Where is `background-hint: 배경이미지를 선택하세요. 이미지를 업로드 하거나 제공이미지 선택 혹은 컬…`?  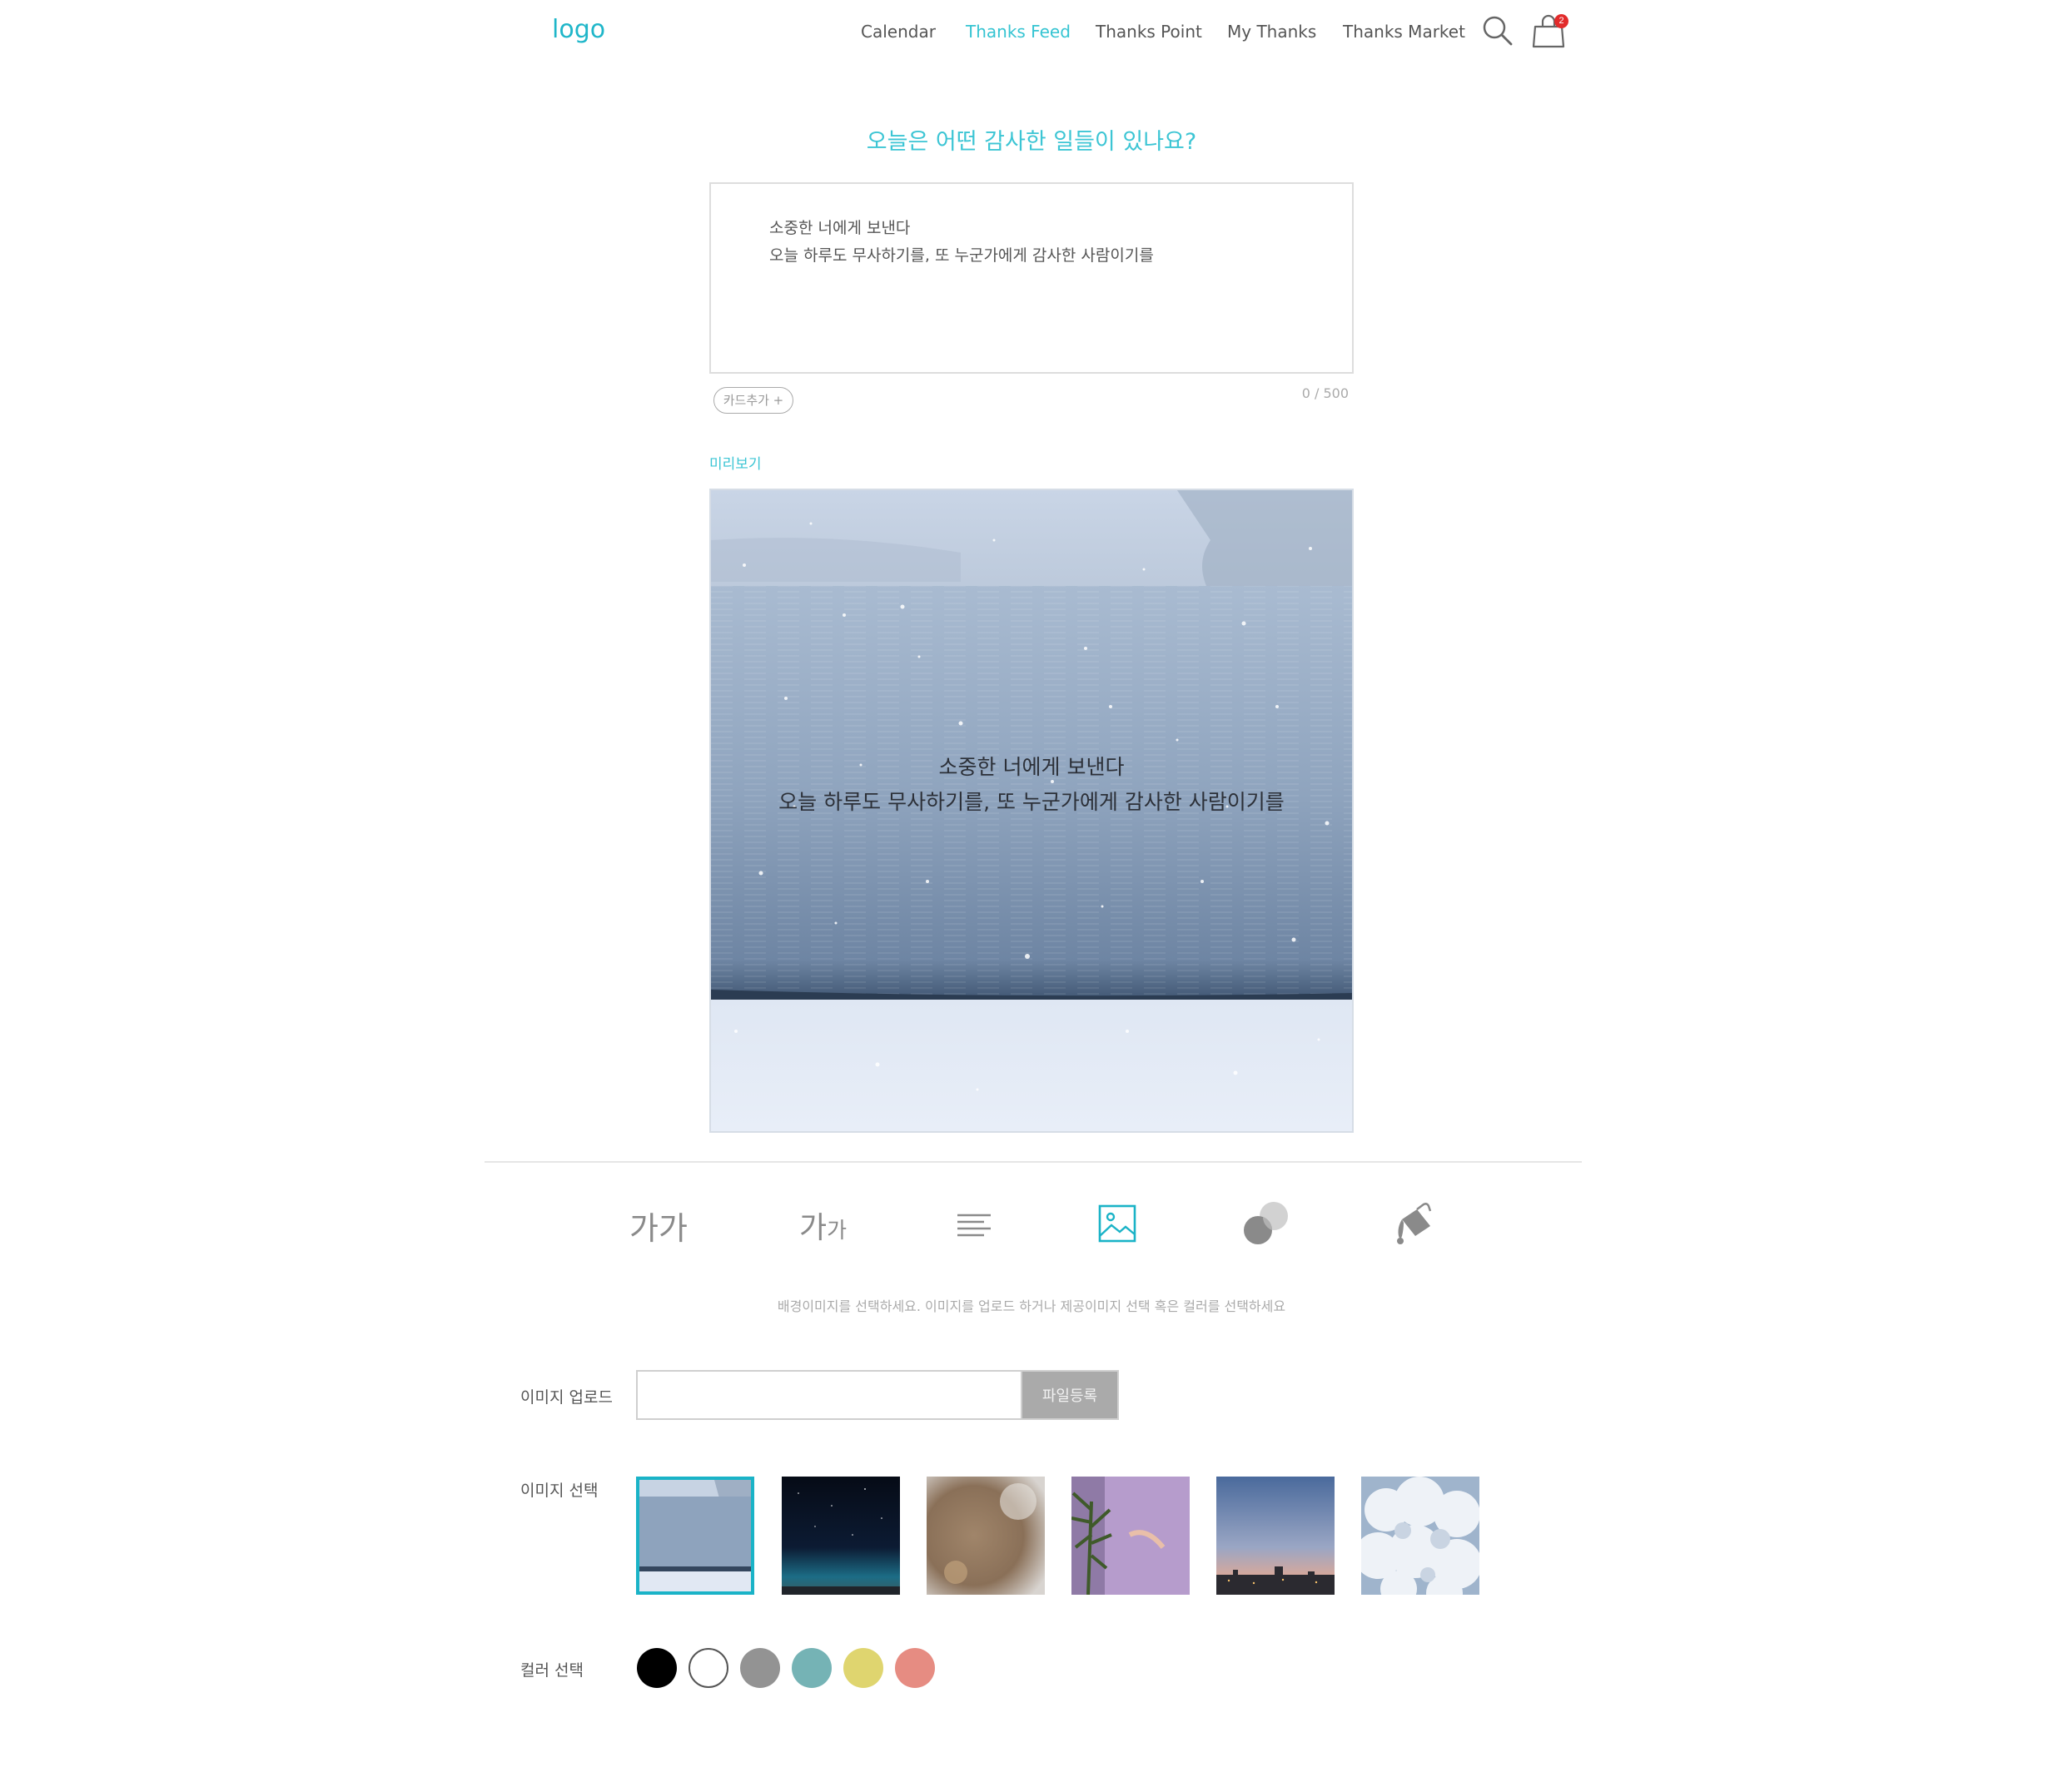 background-hint: 배경이미지를 선택하세요. 이미지를 업로드 하거나 제공이미지 선택 혹은 컬… is located at coordinates (1031, 1306).